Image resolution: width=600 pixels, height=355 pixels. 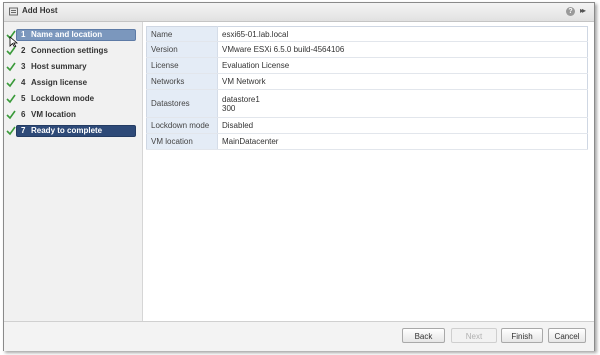 I want to click on step-connection-settings: 2 Connection settings, so click(x=73, y=51).